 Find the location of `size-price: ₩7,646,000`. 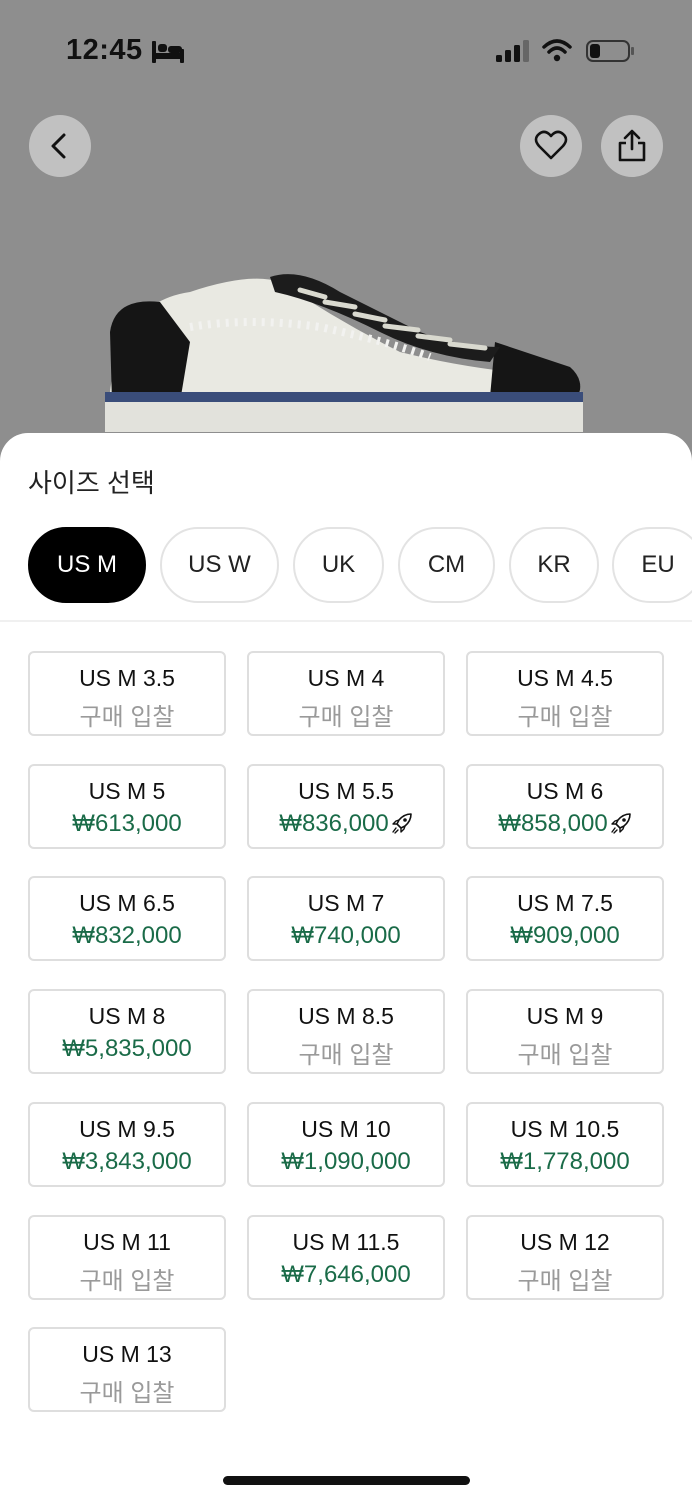

size-price: ₩7,646,000 is located at coordinates (346, 1275).